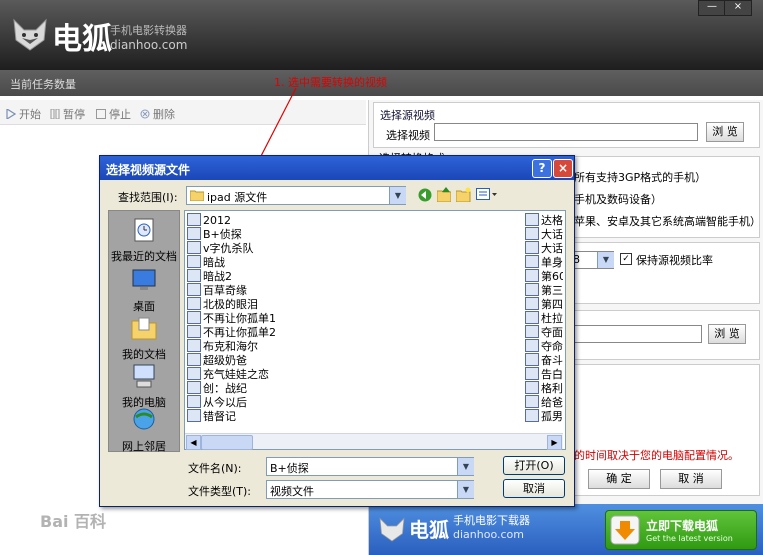 This screenshot has height=555, width=763. What do you see at coordinates (82, 39) in the screenshot?
I see `brand-name: 电狐` at bounding box center [82, 39].